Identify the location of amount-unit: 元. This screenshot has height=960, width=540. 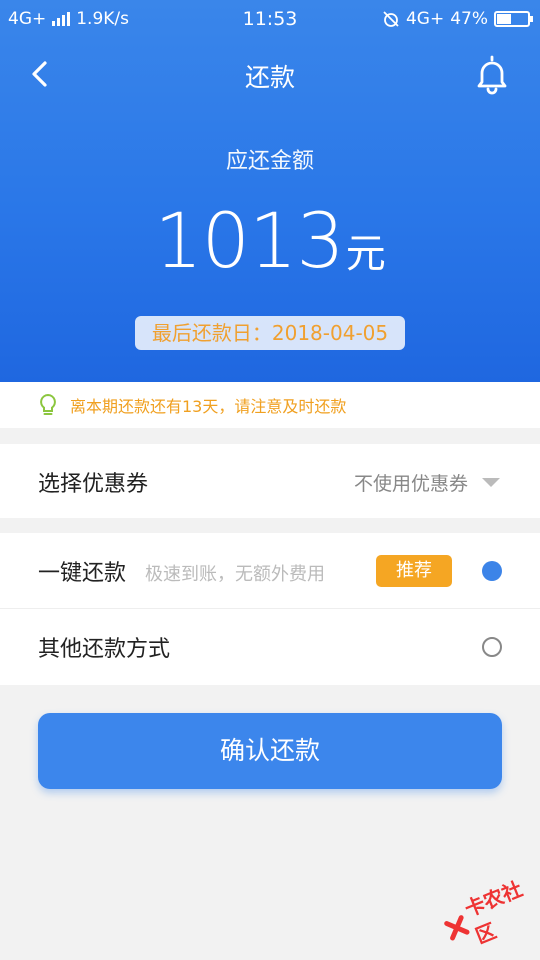
(365, 254).